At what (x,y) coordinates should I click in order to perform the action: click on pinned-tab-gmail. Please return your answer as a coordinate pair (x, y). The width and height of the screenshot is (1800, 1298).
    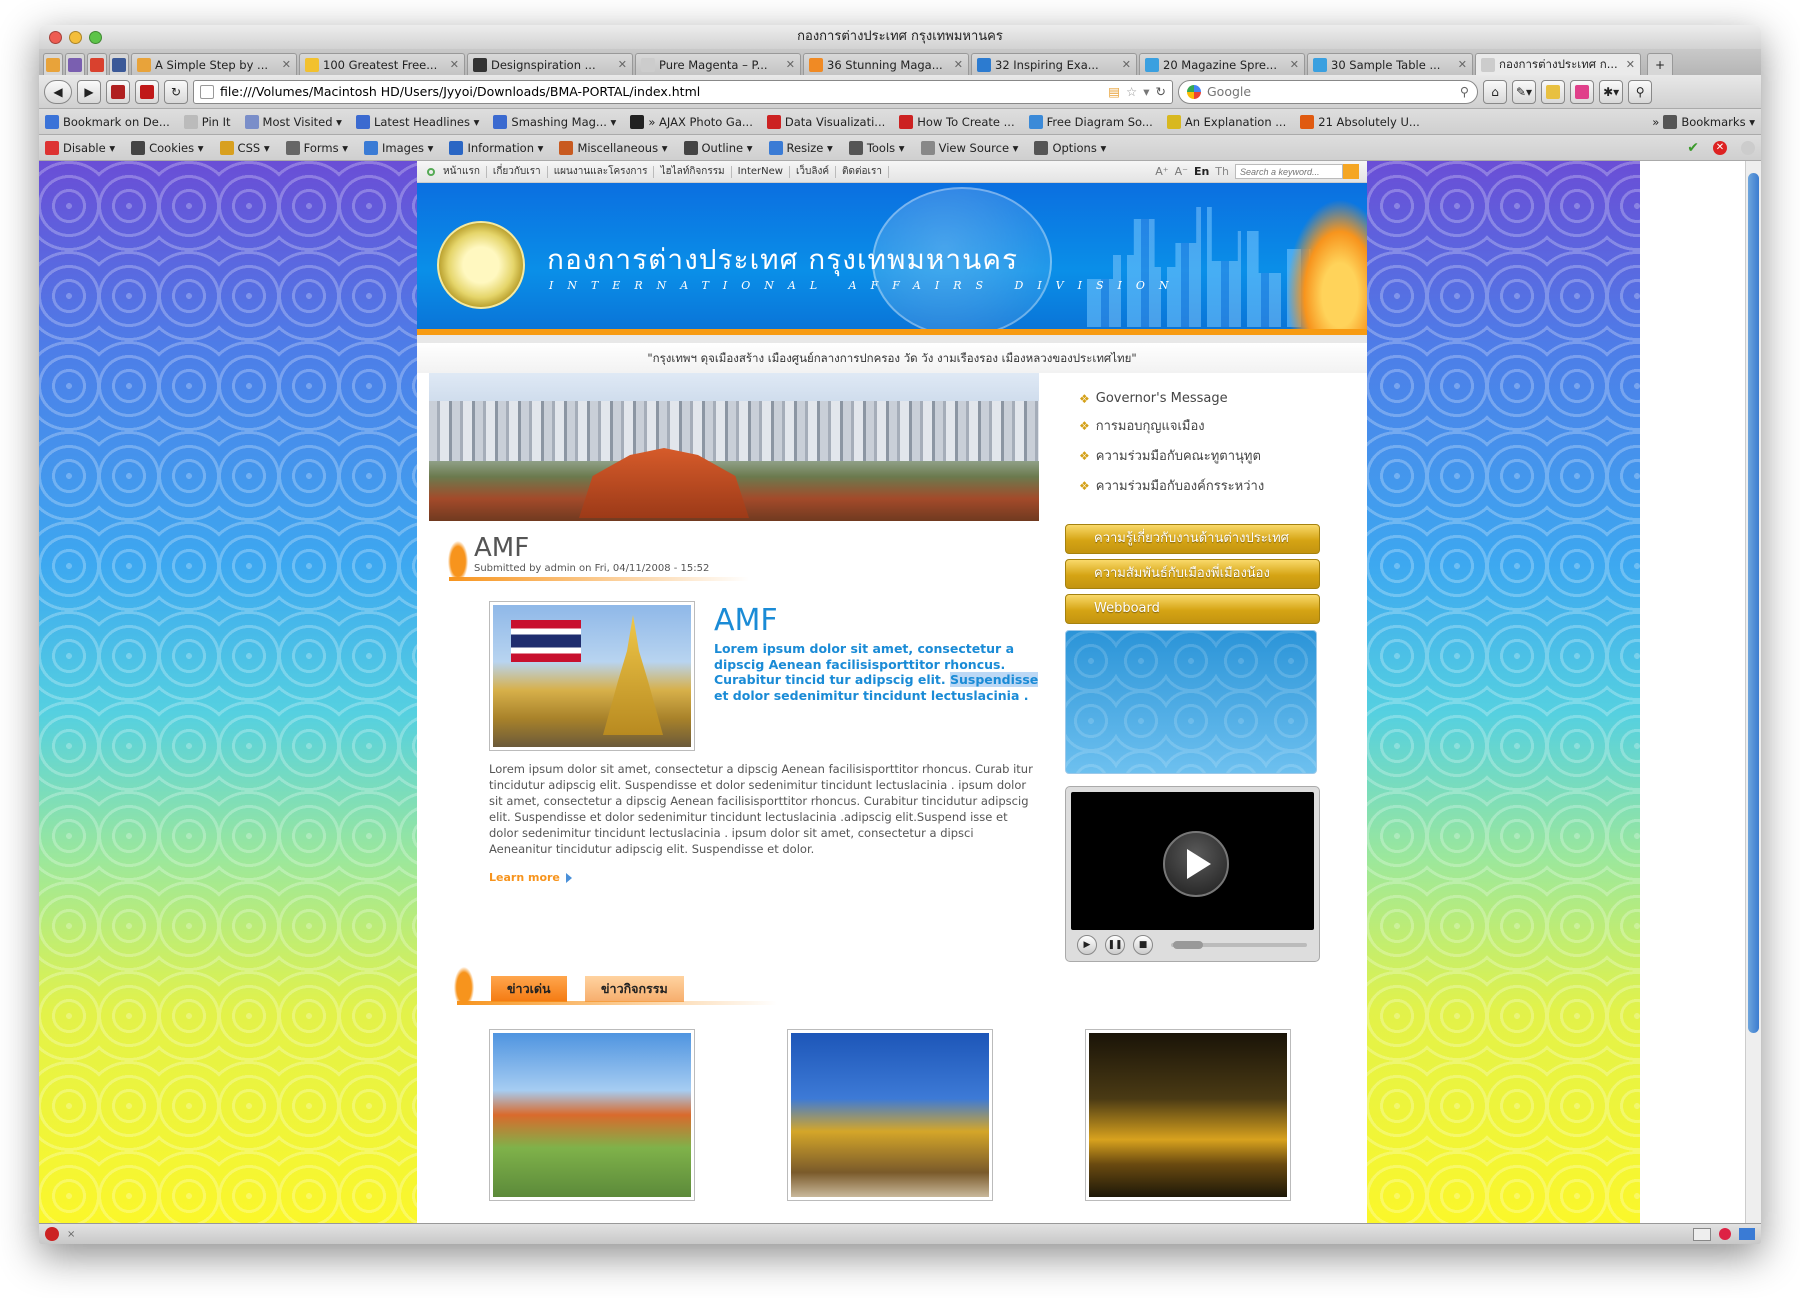
    Looking at the image, I should click on (97, 64).